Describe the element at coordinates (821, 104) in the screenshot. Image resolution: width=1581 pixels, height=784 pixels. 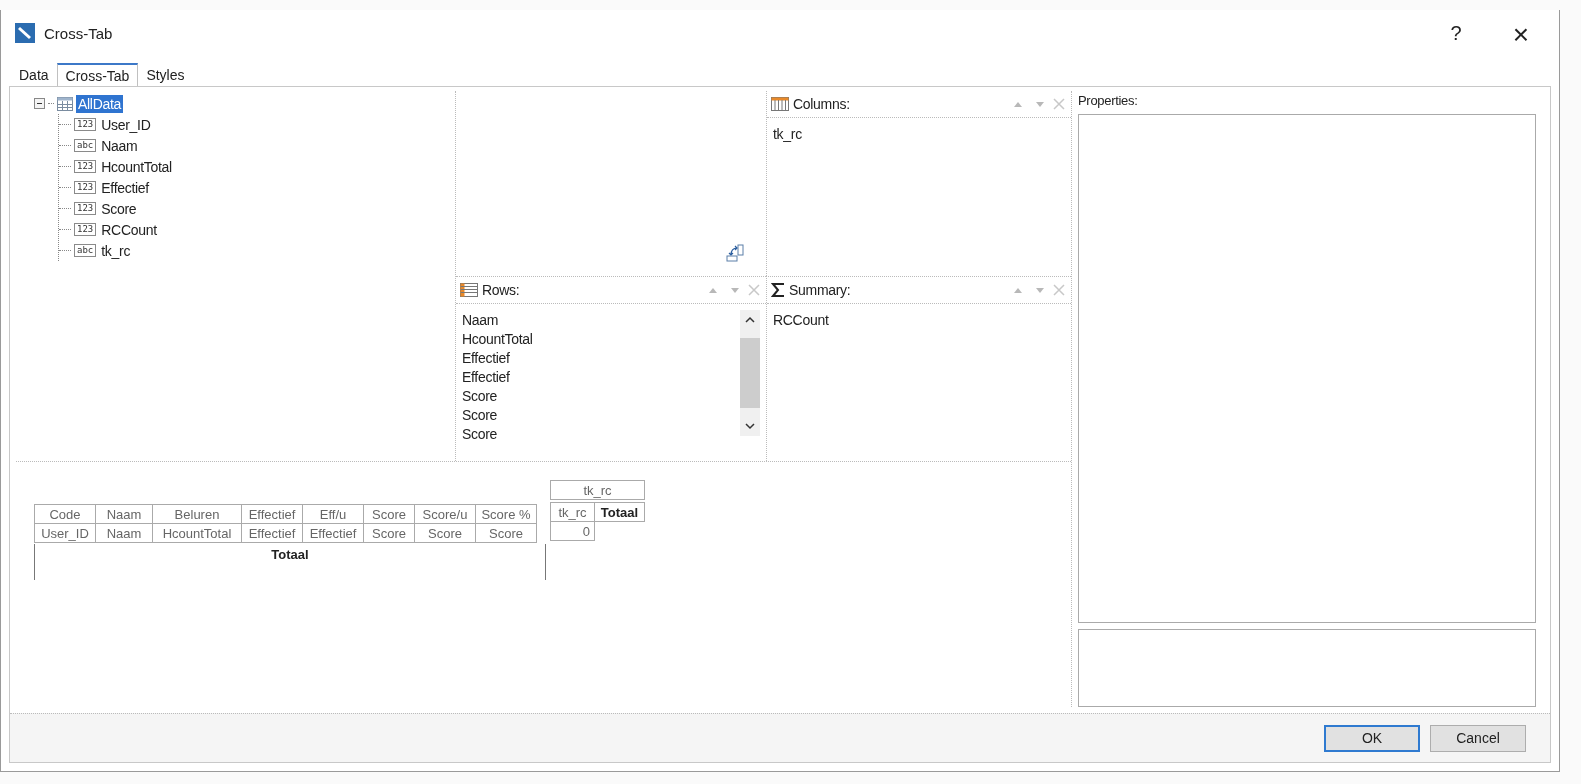
I see `panel-title: Columns:` at that location.